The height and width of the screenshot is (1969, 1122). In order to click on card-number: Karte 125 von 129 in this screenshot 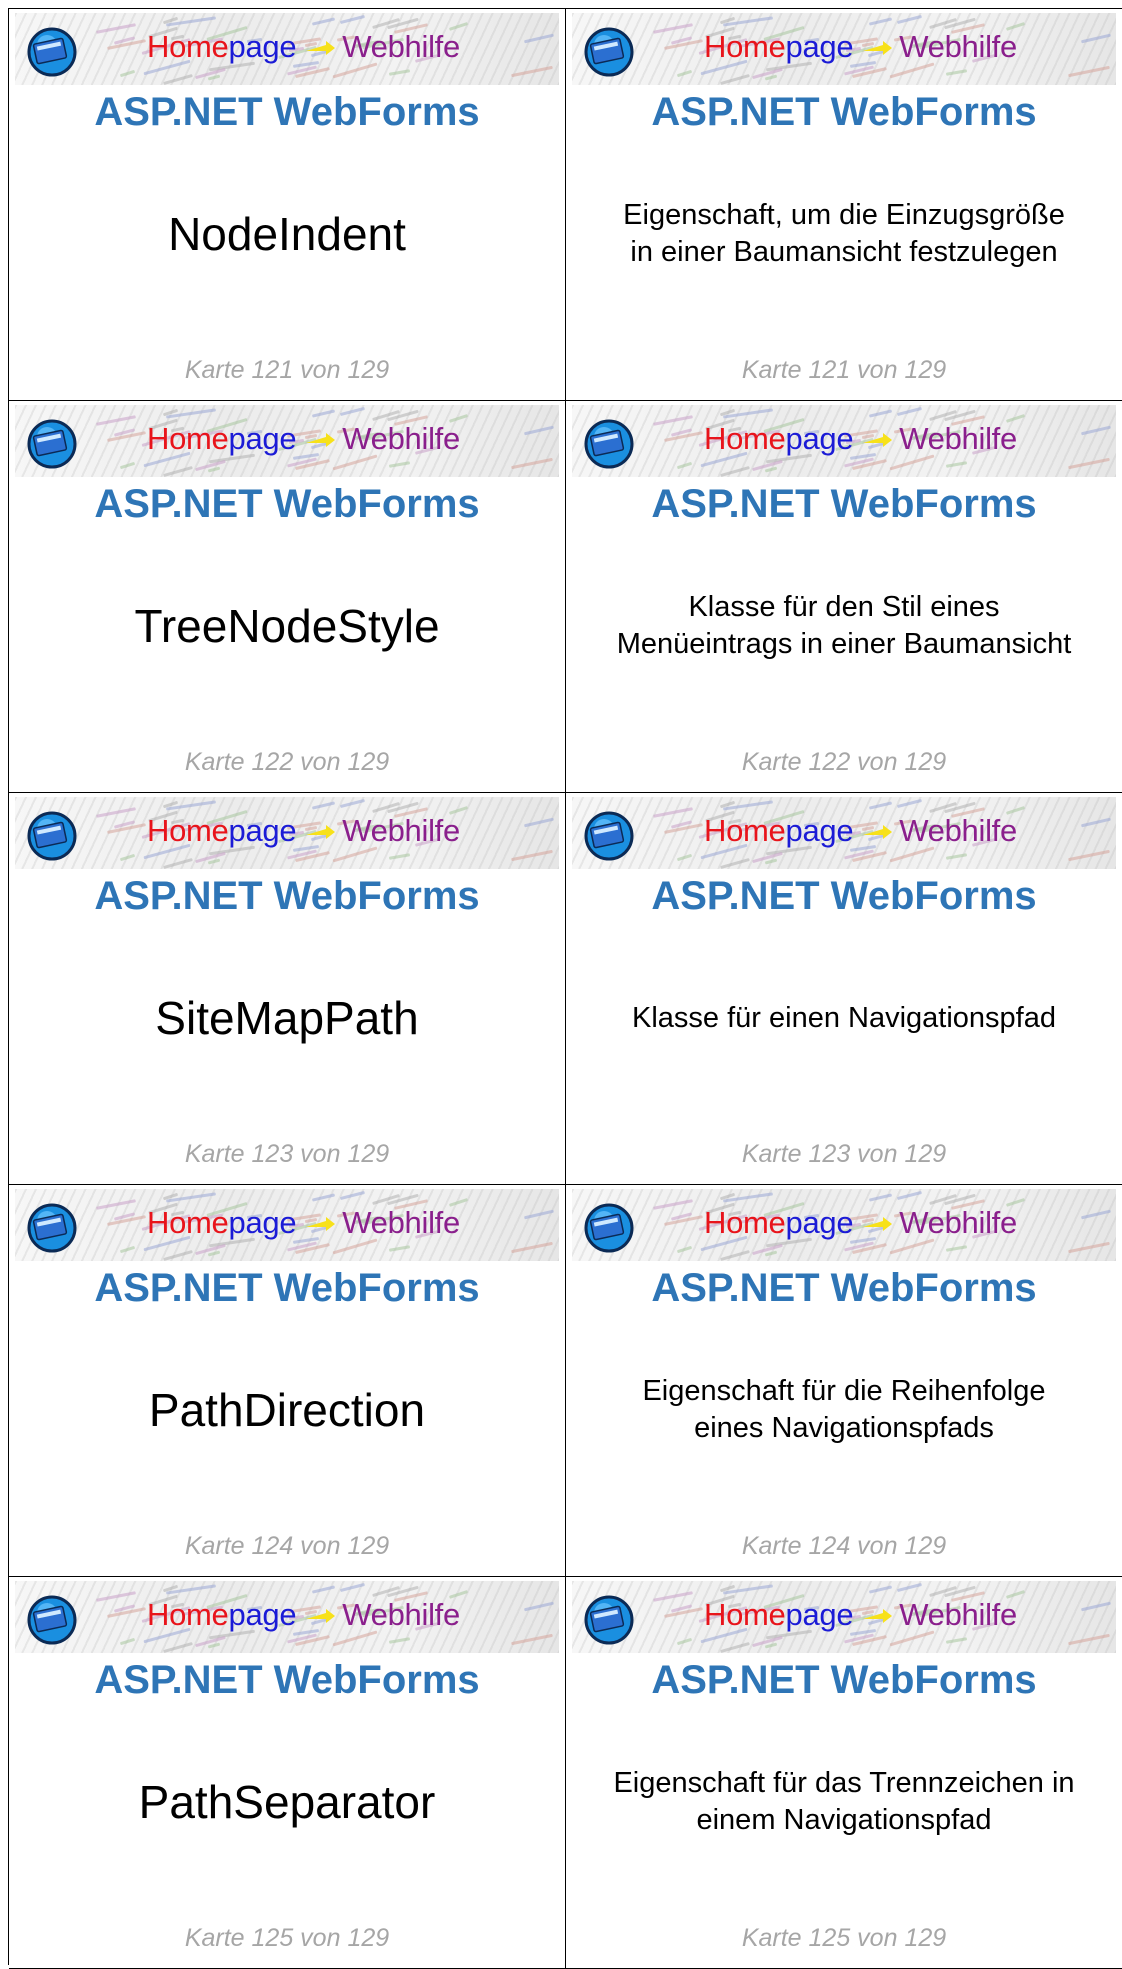, I will do `click(287, 1938)`.